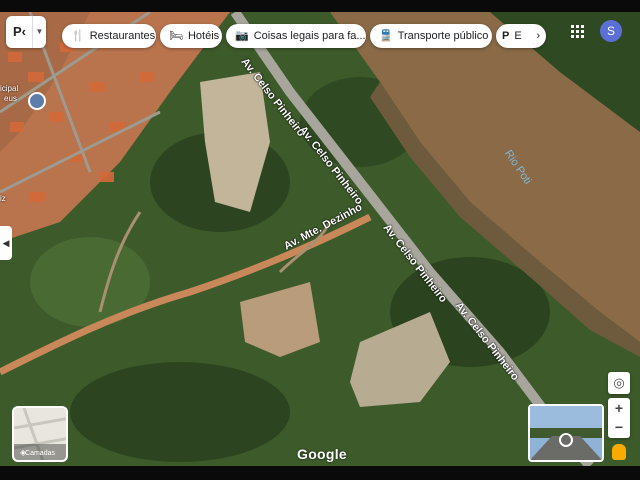 The image size is (640, 480). I want to click on location-target-icon: ◎, so click(619, 382).